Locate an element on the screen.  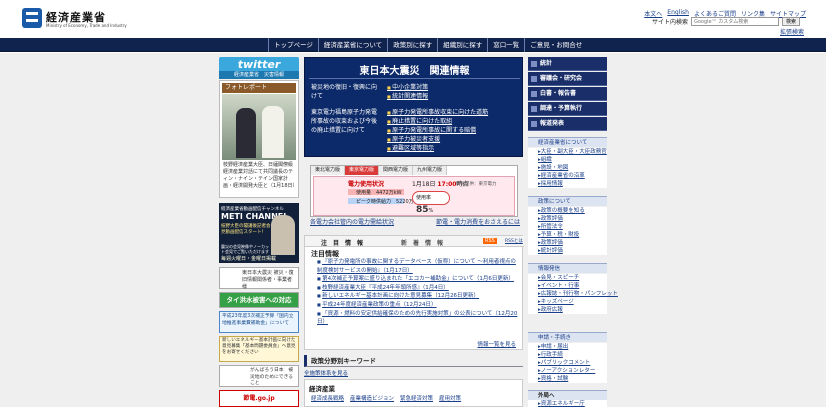
recovery-heading: 被災地の復旧・復興に向けて is located at coordinates (344, 92).